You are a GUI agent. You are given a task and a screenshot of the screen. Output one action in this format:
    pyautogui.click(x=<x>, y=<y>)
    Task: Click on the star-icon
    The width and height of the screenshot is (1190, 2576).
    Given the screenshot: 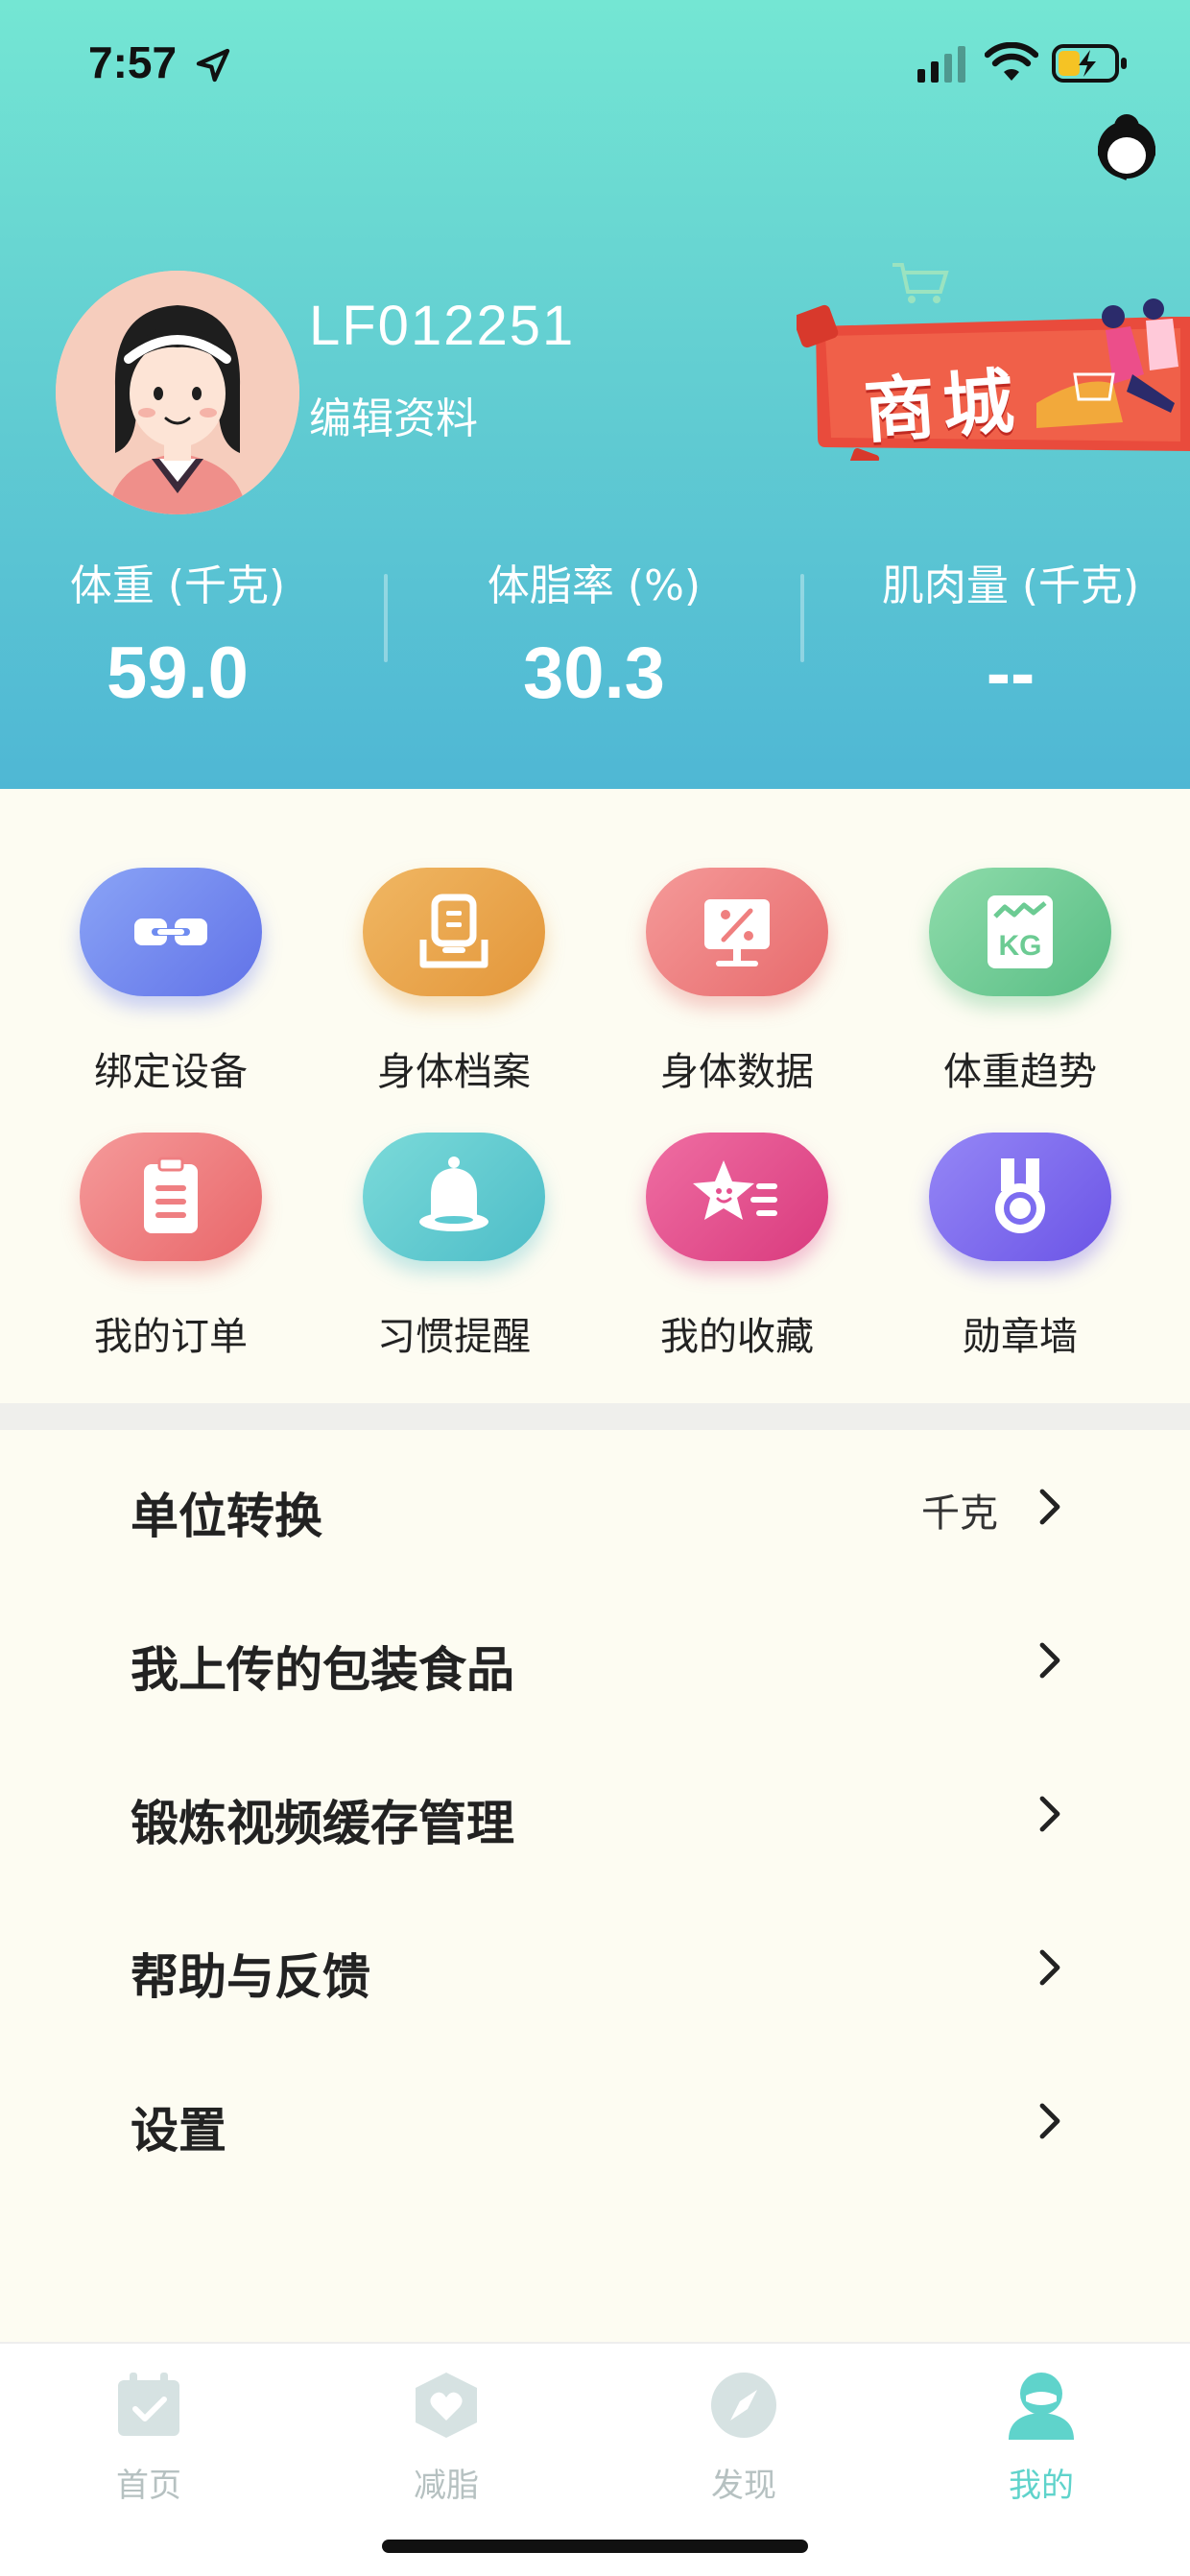 What is the action you would take?
    pyautogui.click(x=737, y=1197)
    